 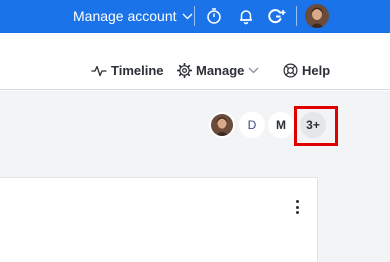 What do you see at coordinates (316, 70) in the screenshot?
I see `help-label: Help` at bounding box center [316, 70].